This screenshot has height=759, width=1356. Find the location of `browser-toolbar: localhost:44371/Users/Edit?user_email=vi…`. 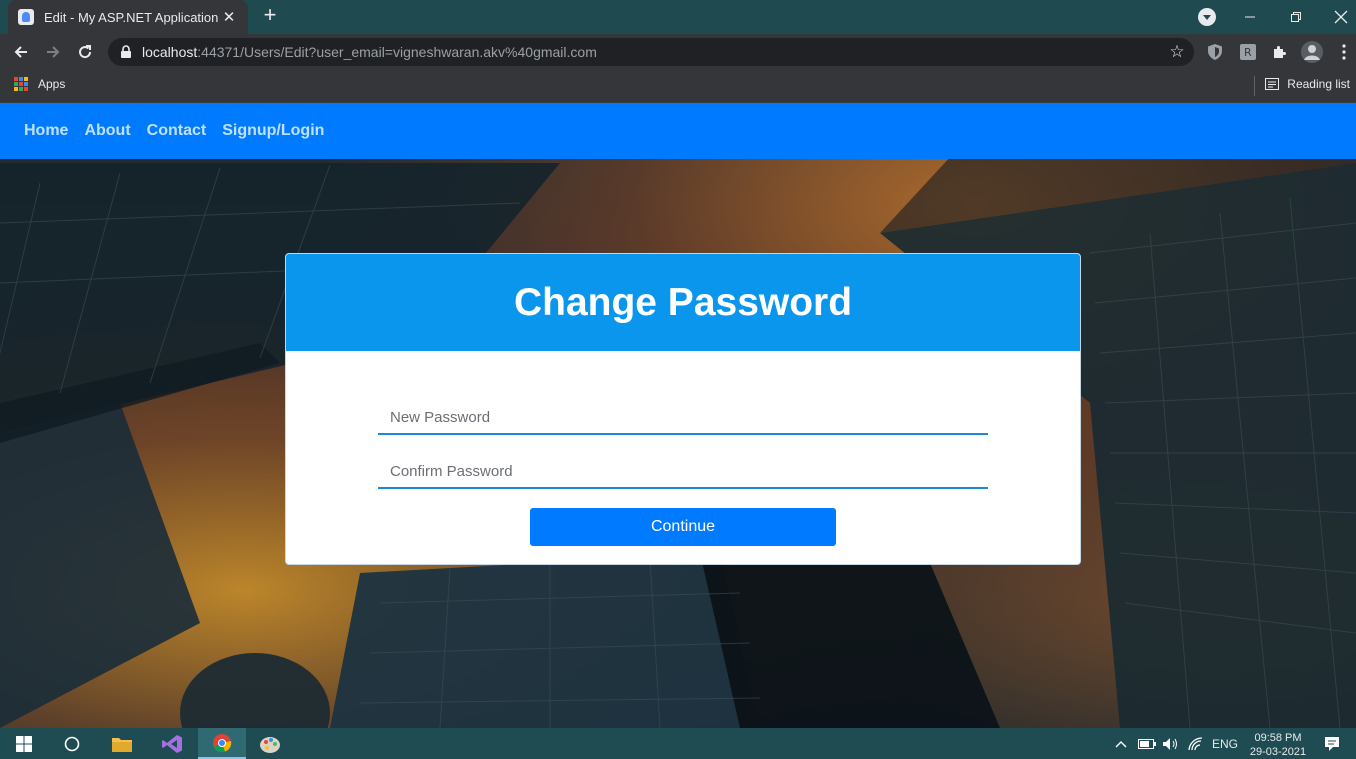

browser-toolbar: localhost:44371/Users/Edit?user_email=vi… is located at coordinates (678, 52).